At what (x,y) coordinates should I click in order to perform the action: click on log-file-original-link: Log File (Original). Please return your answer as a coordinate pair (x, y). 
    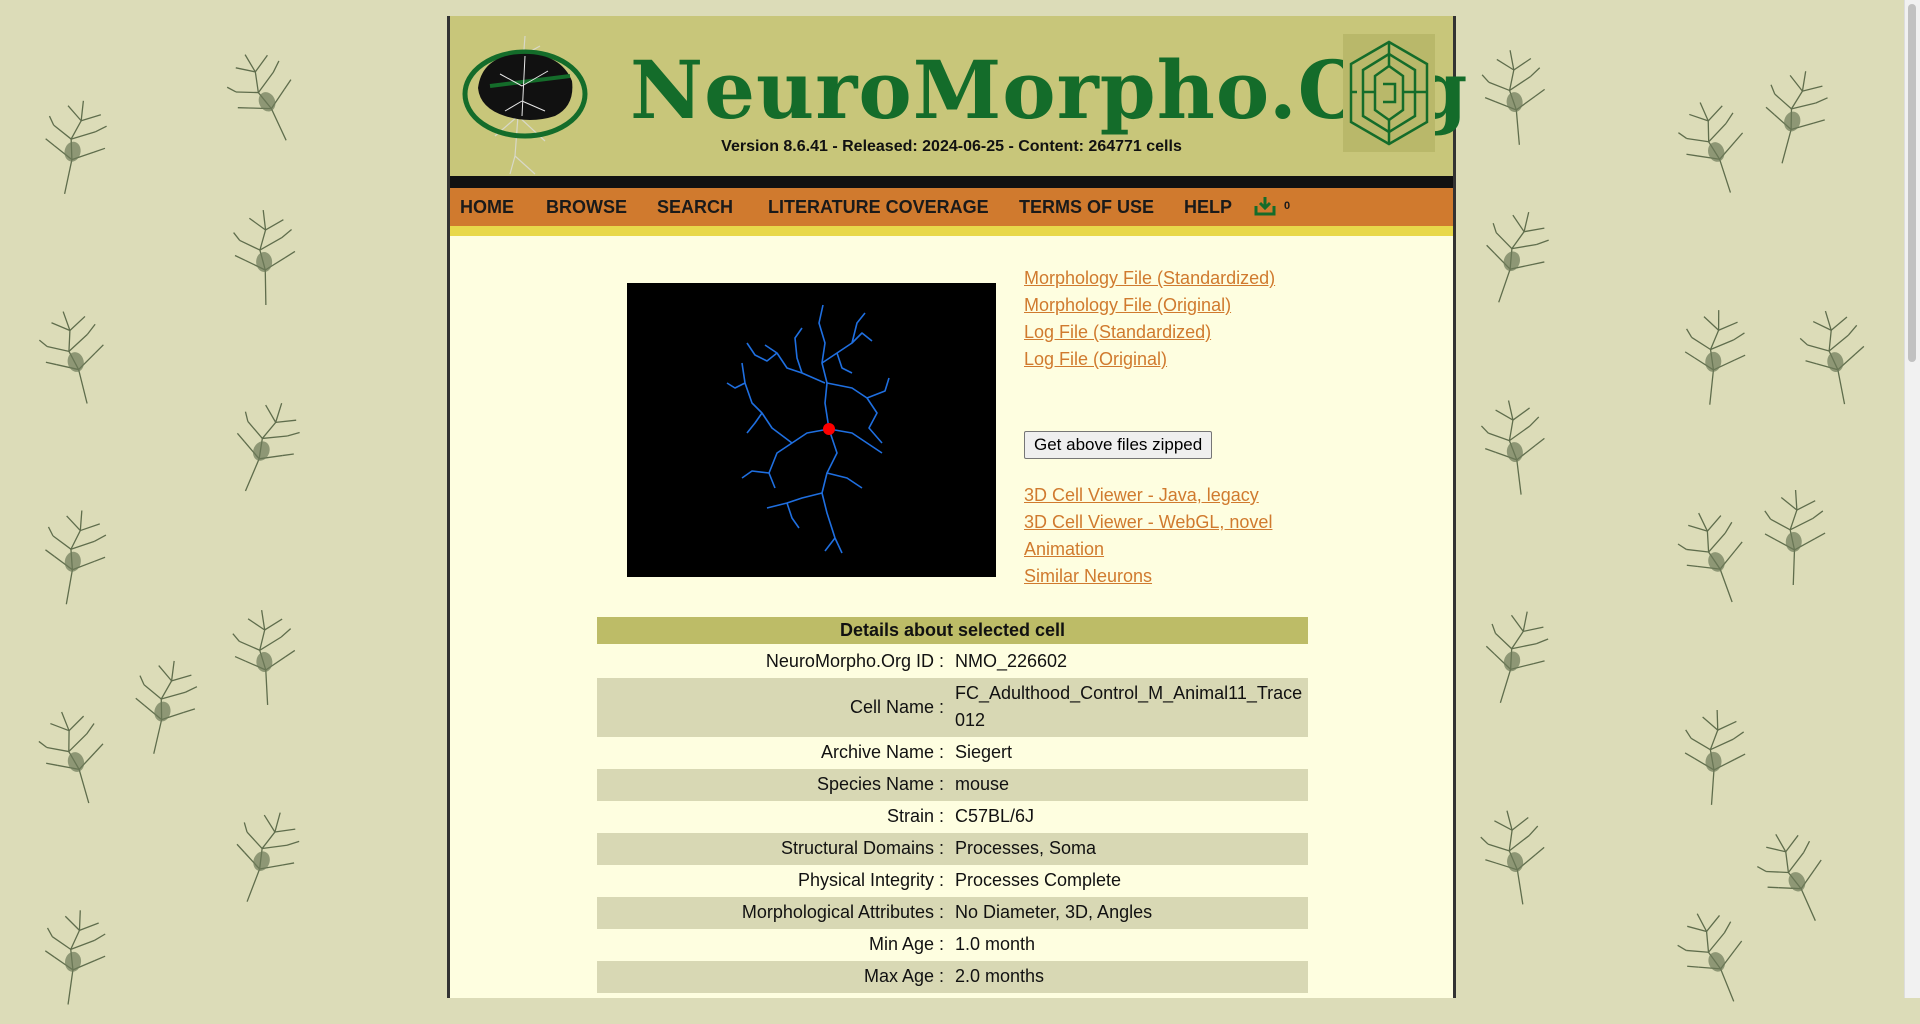
    Looking at the image, I should click on (1095, 359).